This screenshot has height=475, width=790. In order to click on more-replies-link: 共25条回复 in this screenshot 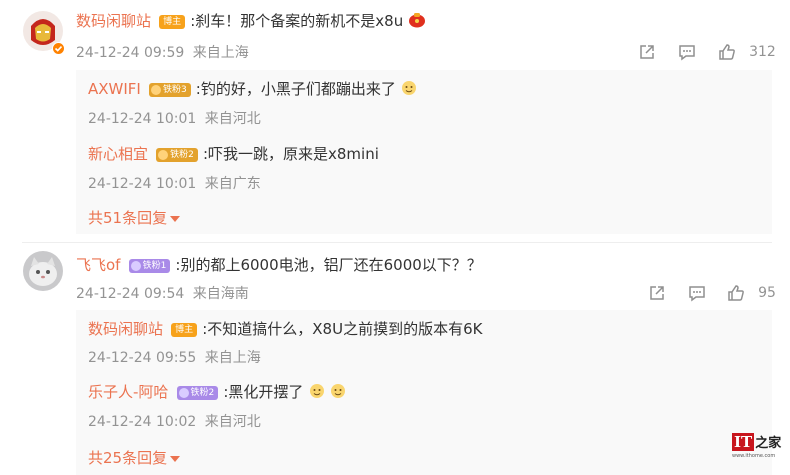, I will do `click(134, 457)`.